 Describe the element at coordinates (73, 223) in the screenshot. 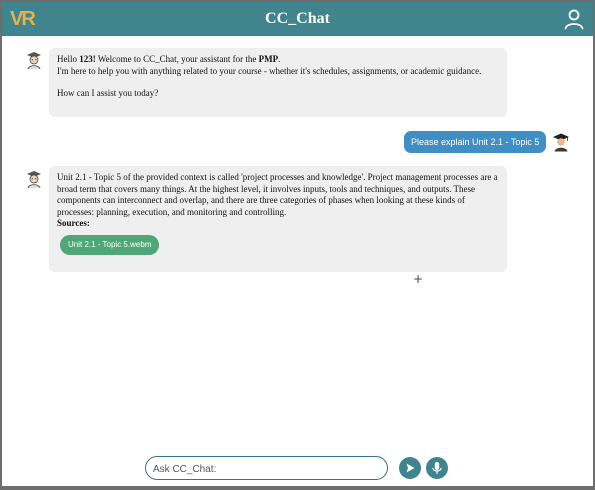

I see `sources-label: Sources:` at that location.